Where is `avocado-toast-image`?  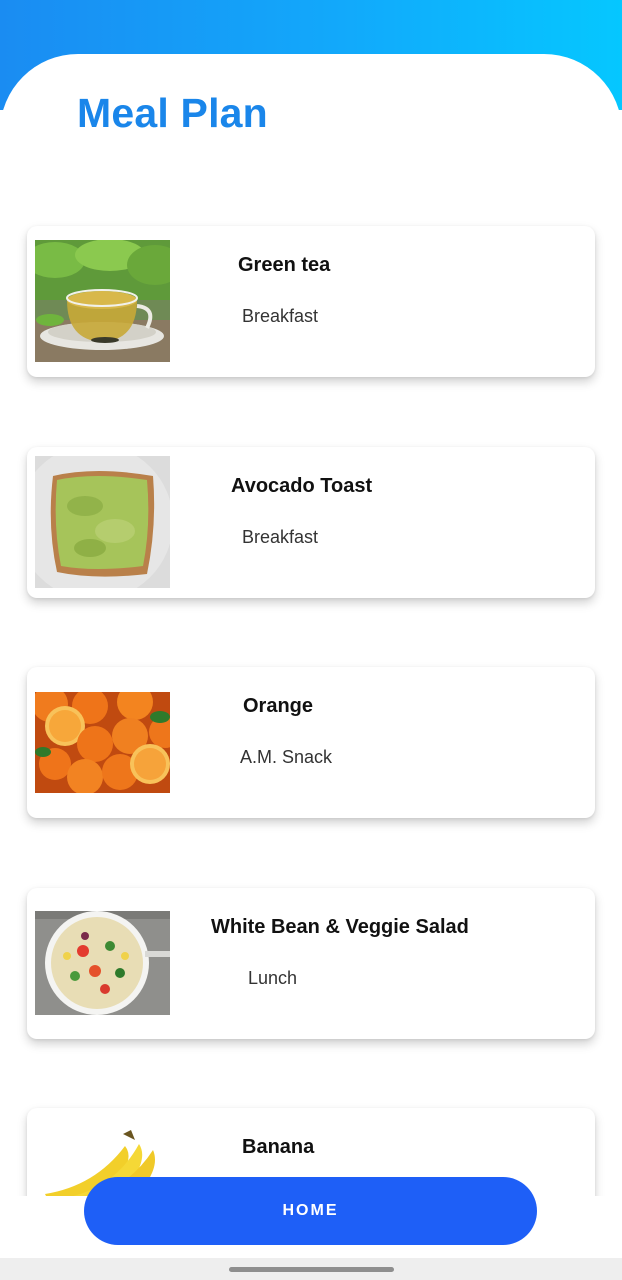
avocado-toast-image is located at coordinates (102, 522).